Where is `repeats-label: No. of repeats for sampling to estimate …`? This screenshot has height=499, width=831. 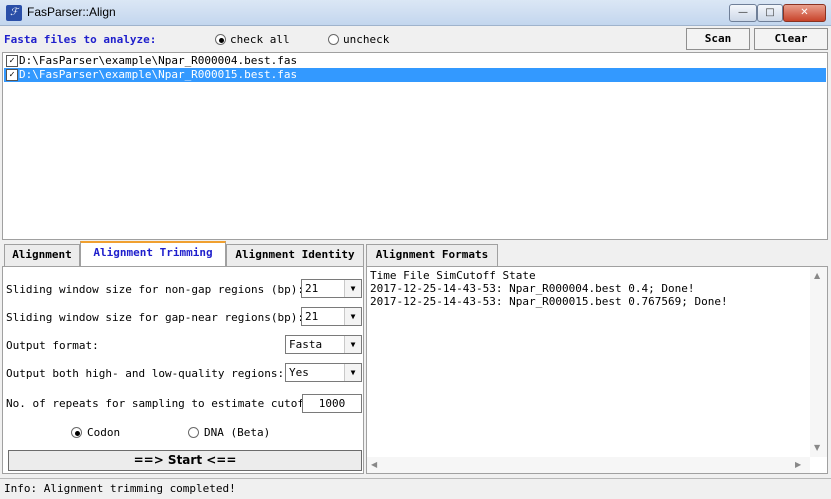
repeats-label: No. of repeats for sampling to estimate … is located at coordinates (162, 403).